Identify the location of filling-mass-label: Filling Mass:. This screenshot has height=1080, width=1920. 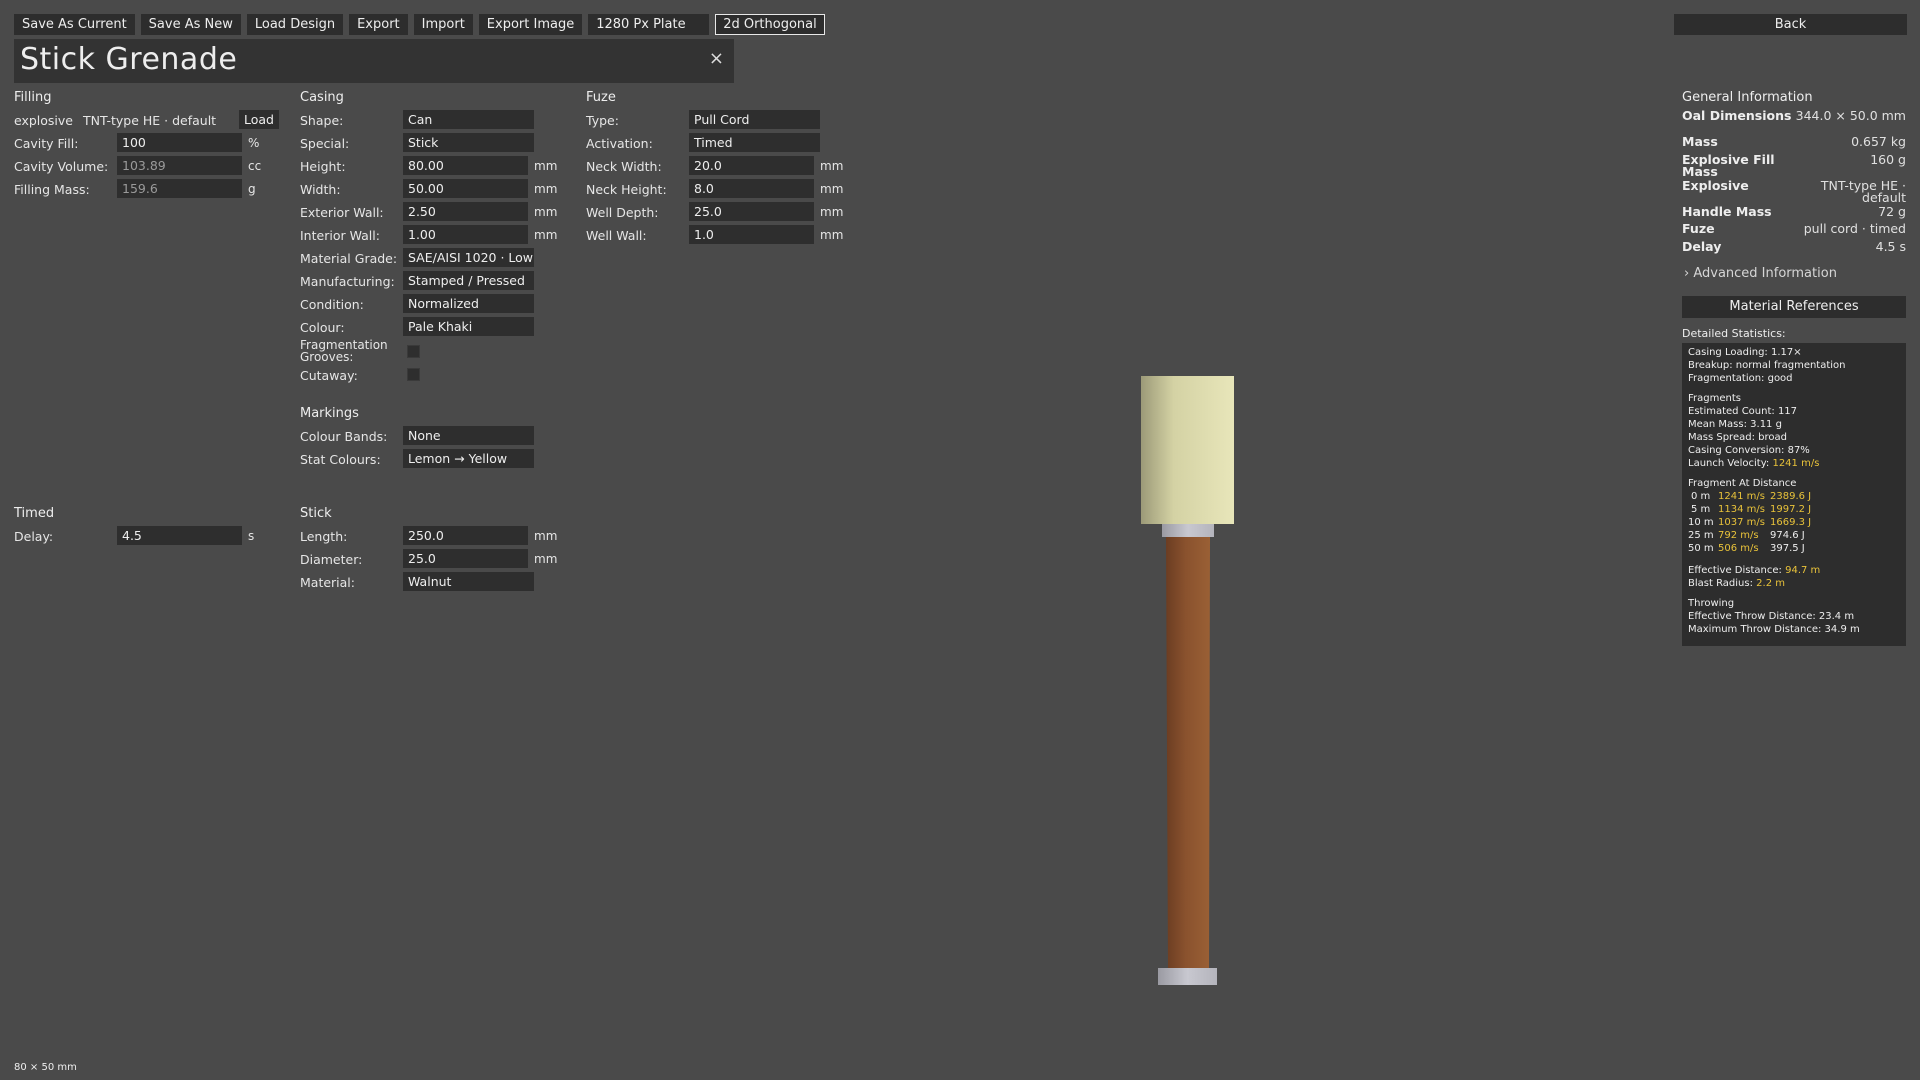
(52, 189).